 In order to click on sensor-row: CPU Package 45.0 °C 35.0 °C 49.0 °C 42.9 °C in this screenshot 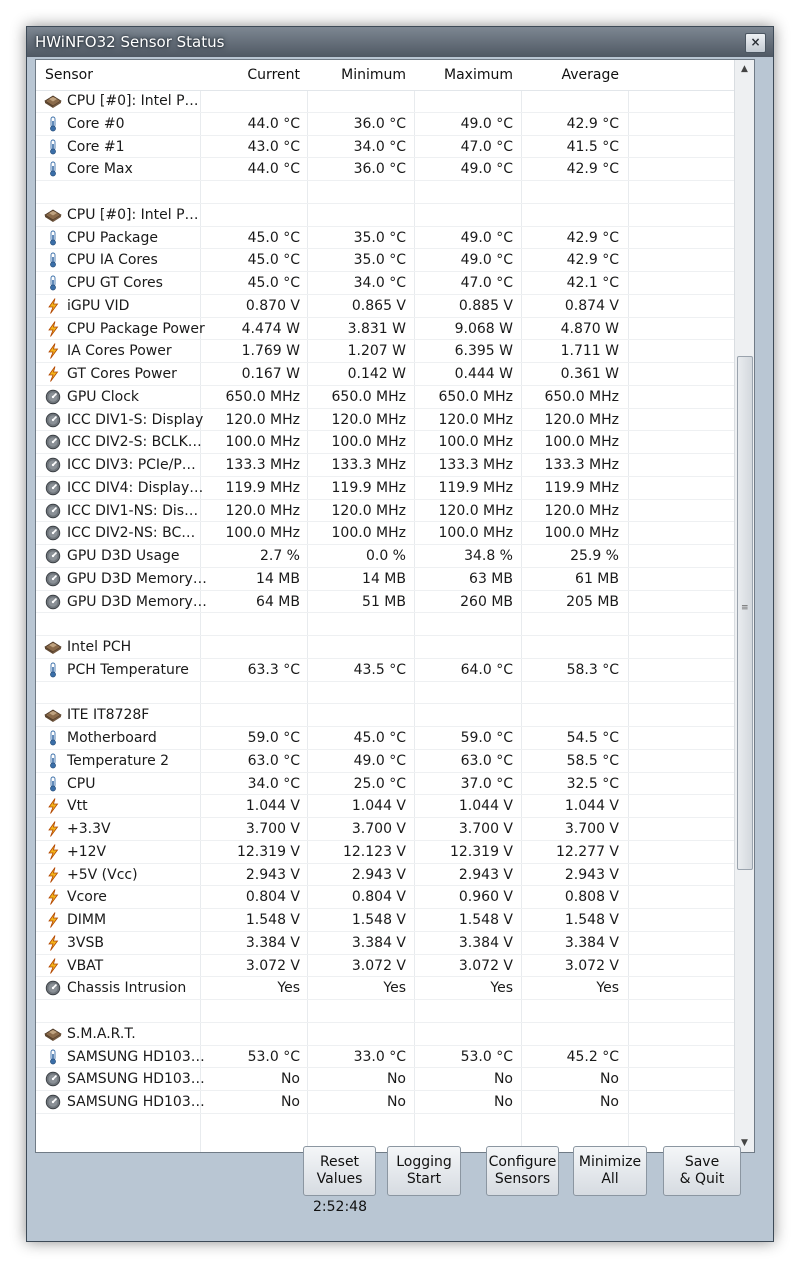, I will do `click(385, 238)`.